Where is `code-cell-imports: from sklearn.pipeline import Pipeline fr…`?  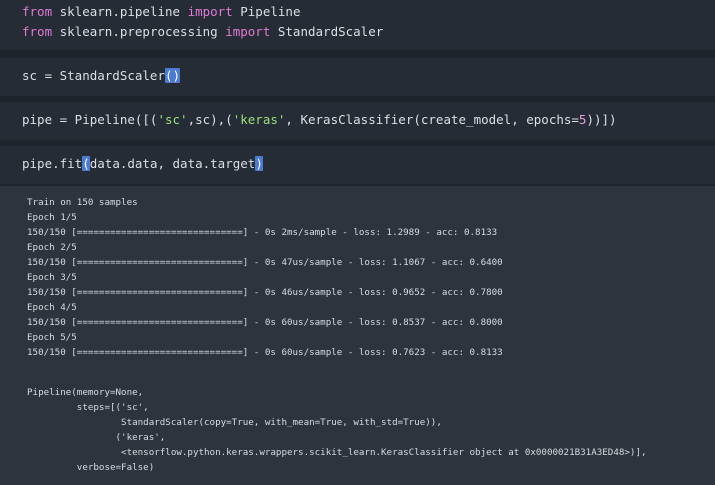
code-cell-imports: from sklearn.pipeline import Pipeline fr… is located at coordinates (357, 25).